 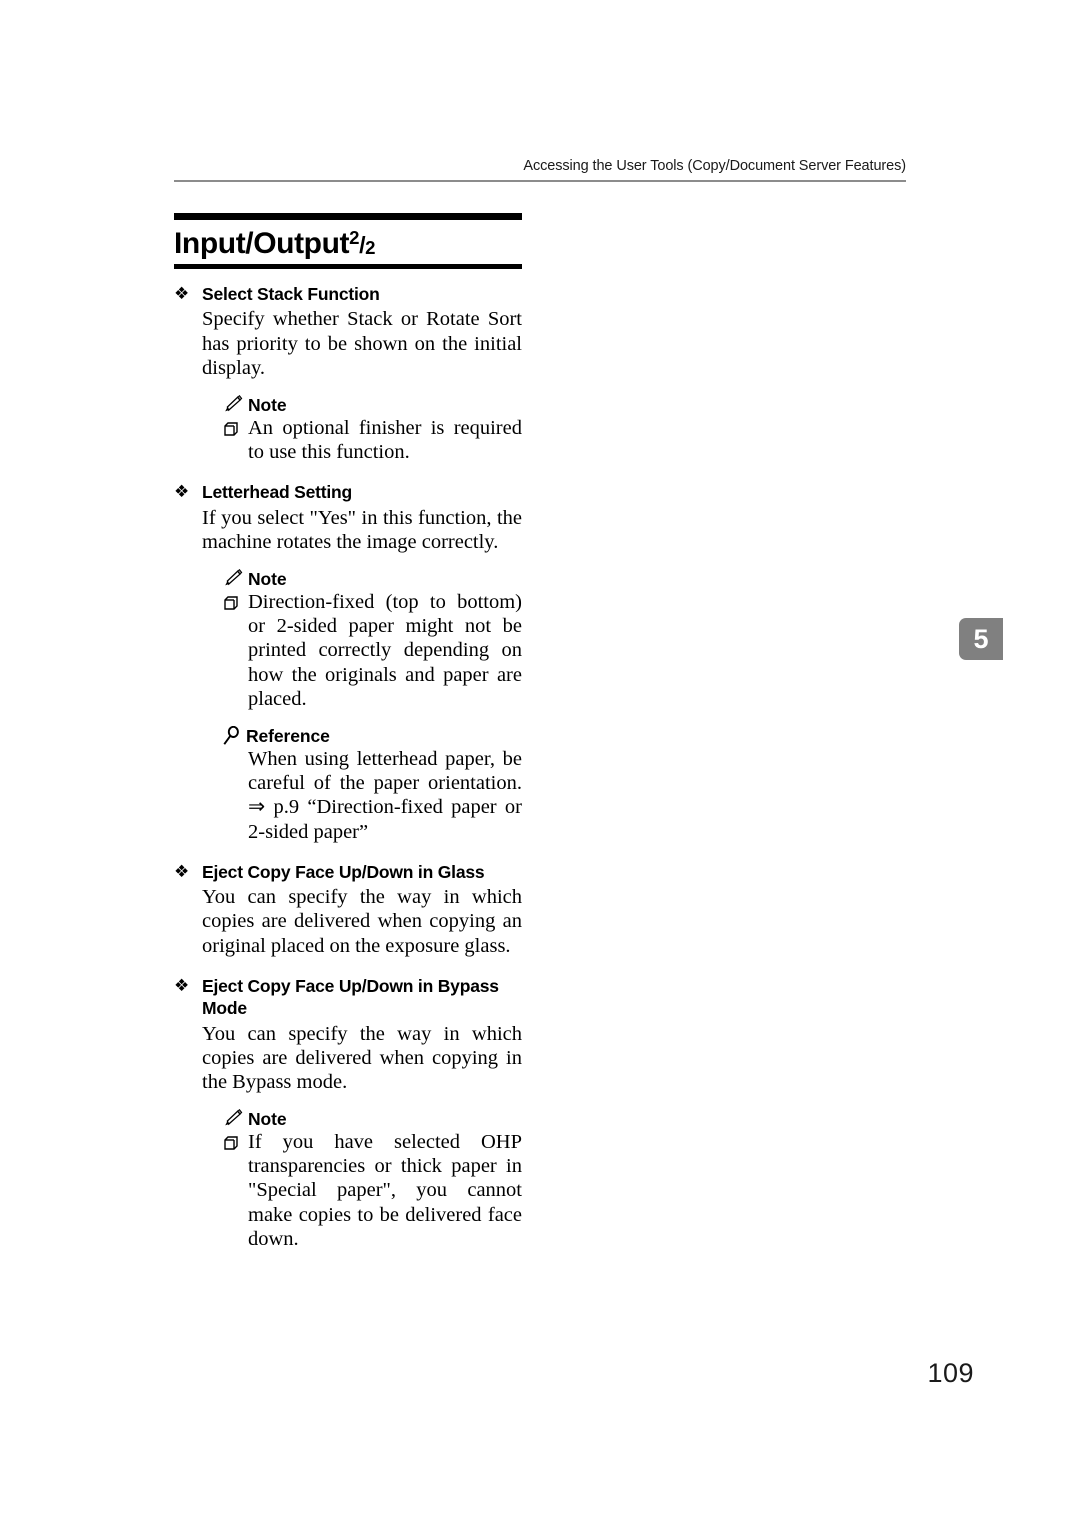 I want to click on page-title-main: Input/Output, so click(x=262, y=243).